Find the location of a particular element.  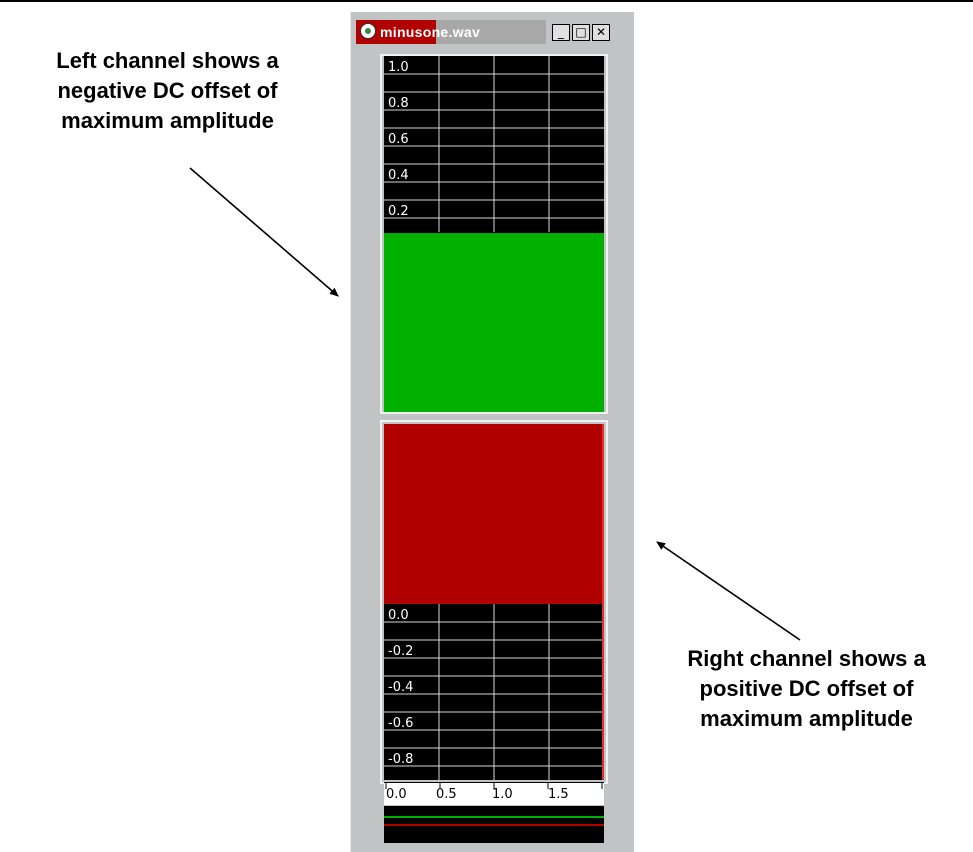

minimize-button: _ is located at coordinates (561, 32).